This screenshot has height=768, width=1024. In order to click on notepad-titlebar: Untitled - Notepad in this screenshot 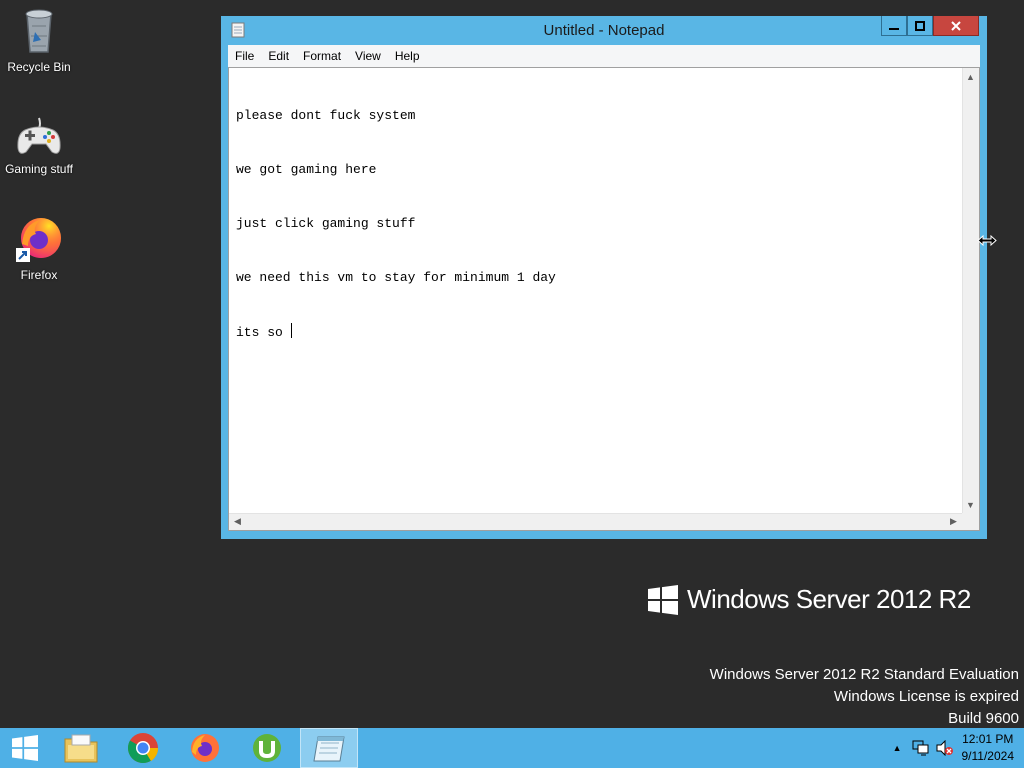, I will do `click(604, 31)`.